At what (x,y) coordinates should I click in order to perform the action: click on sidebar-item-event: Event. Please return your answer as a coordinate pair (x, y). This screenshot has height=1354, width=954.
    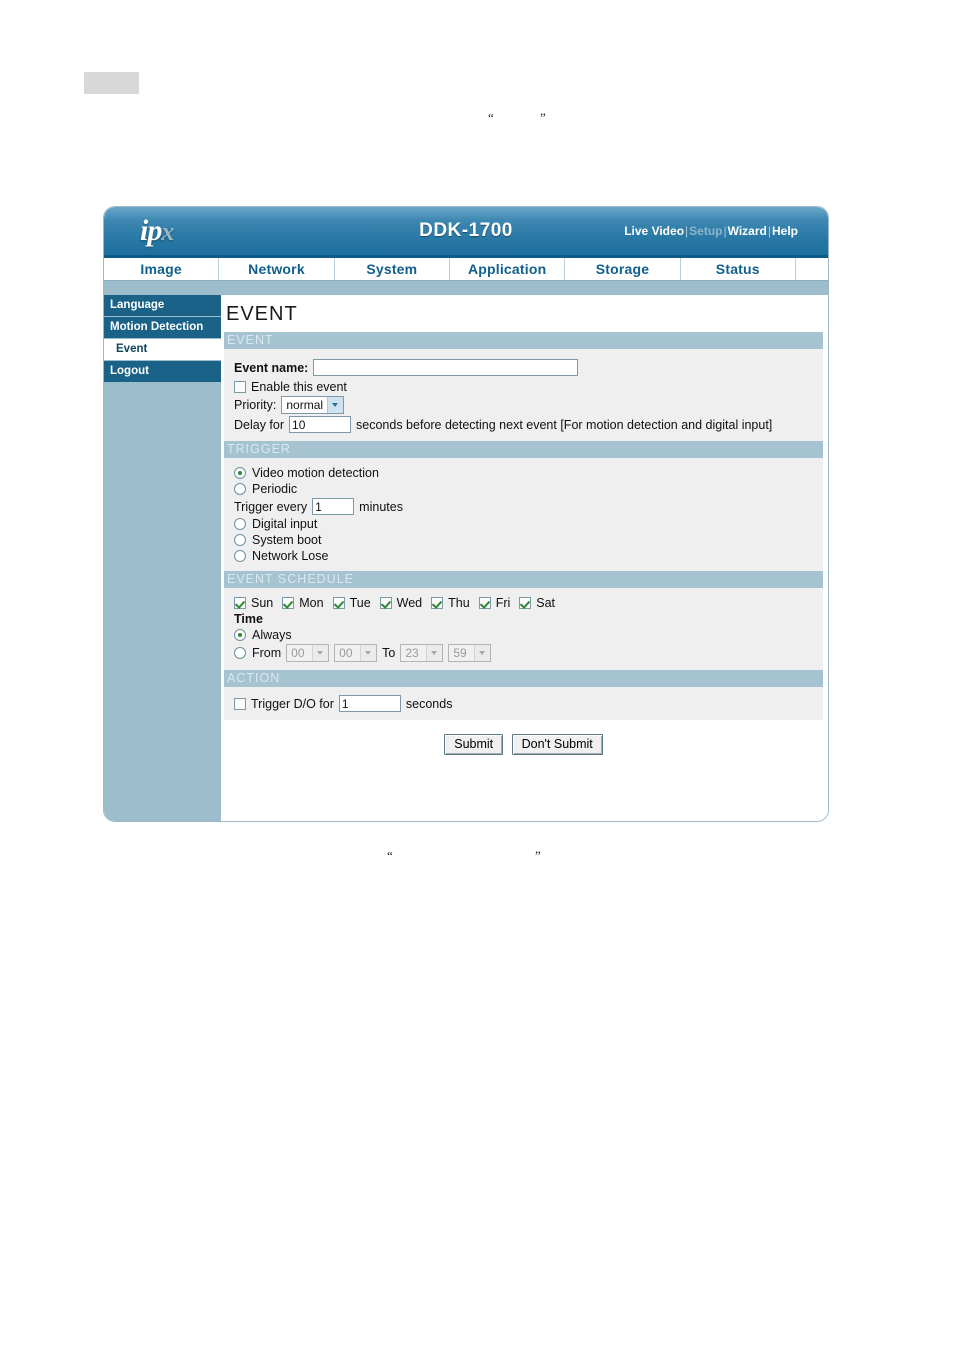
    Looking at the image, I should click on (162, 350).